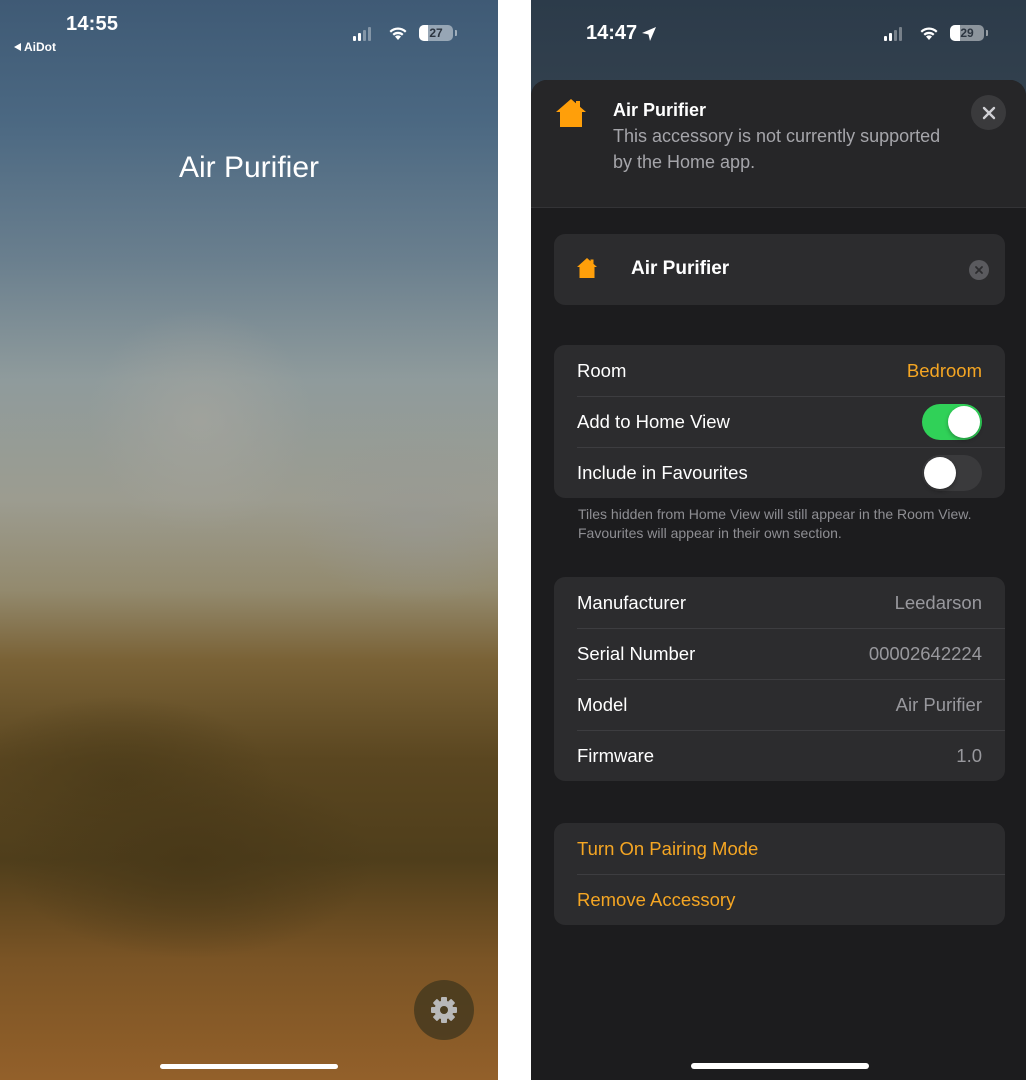 This screenshot has width=1026, height=1080. I want to click on device-title: Air Purifier, so click(249, 167).